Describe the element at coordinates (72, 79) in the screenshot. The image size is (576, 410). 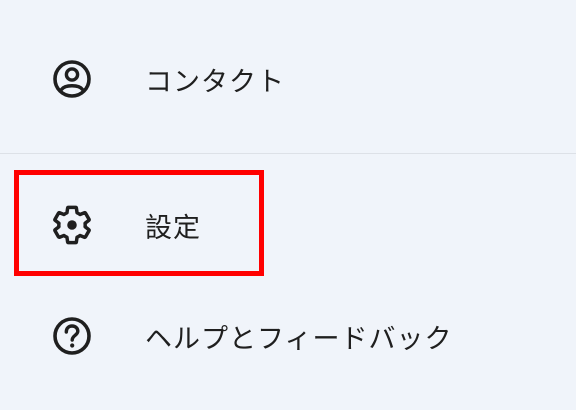
I see `account-circle-icon` at that location.